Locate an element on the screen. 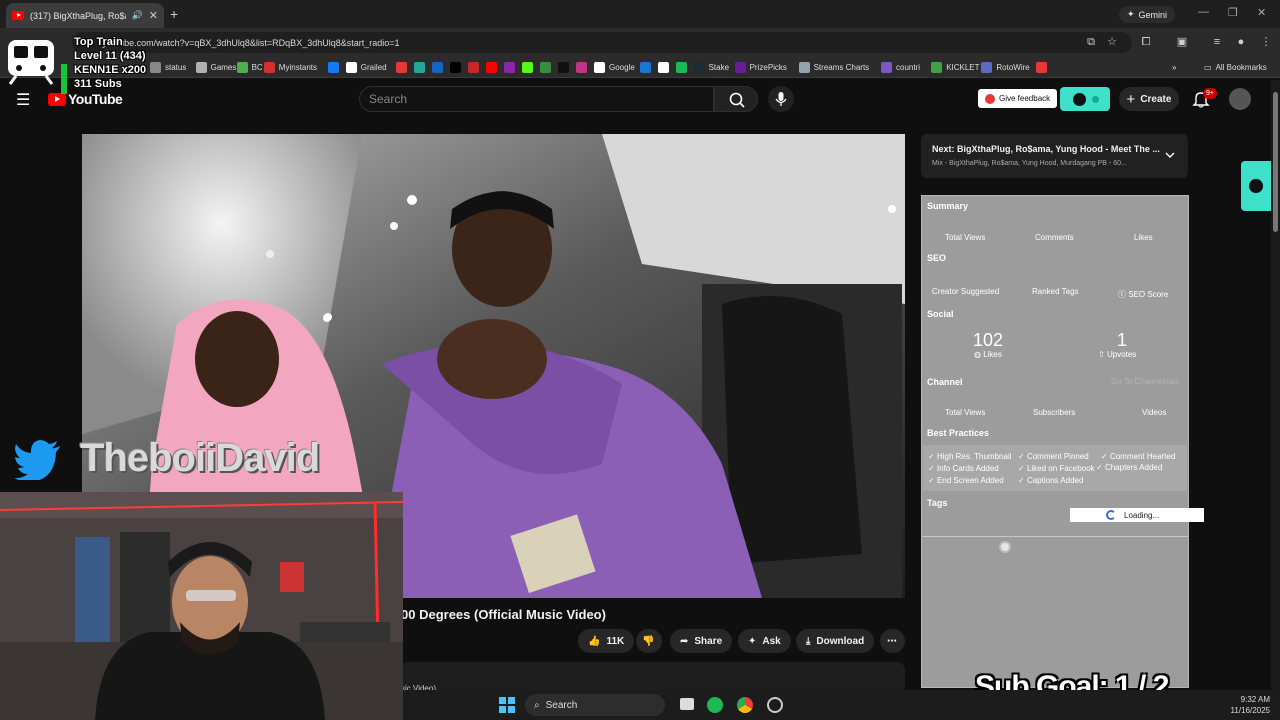  dislike-button: 👎 is located at coordinates (649, 641).